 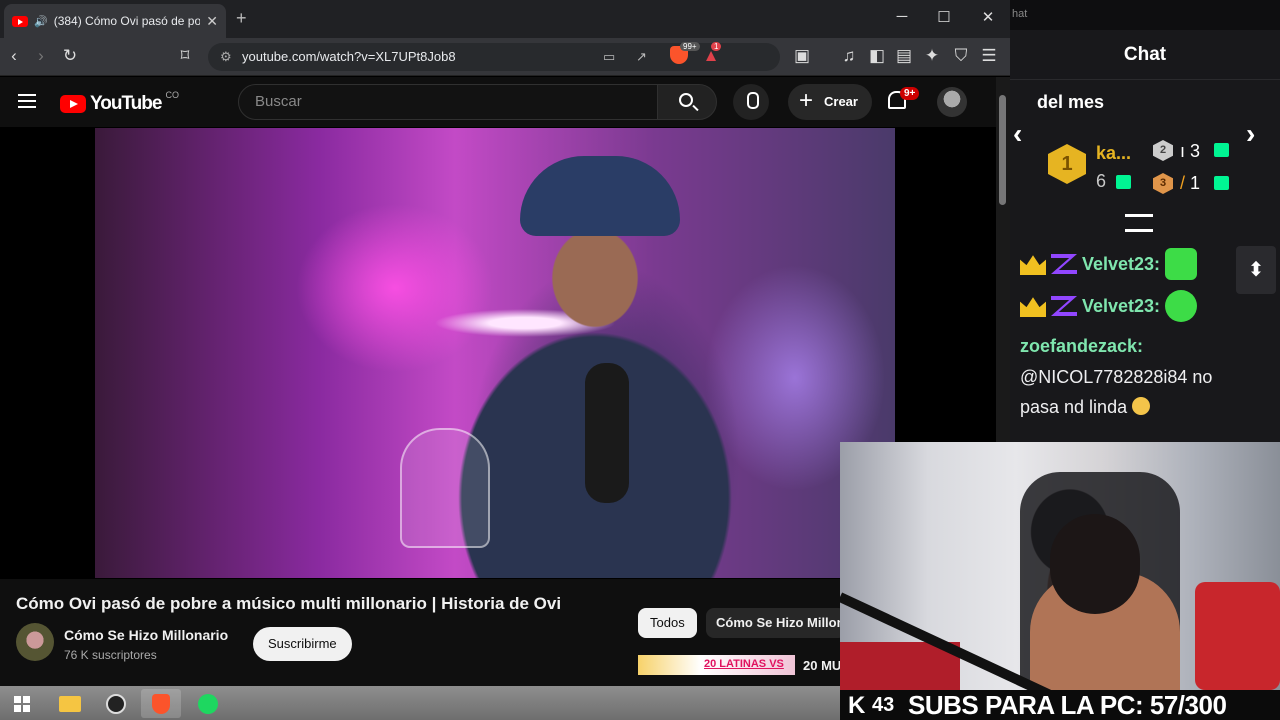 I want to click on share-icon: ↗, so click(x=641, y=57).